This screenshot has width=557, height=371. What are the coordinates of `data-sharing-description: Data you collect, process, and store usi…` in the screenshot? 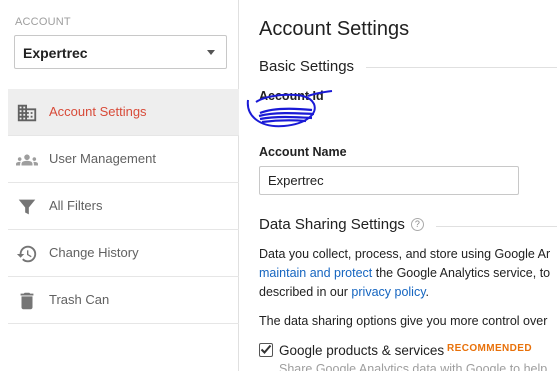 It's located at (408, 273).